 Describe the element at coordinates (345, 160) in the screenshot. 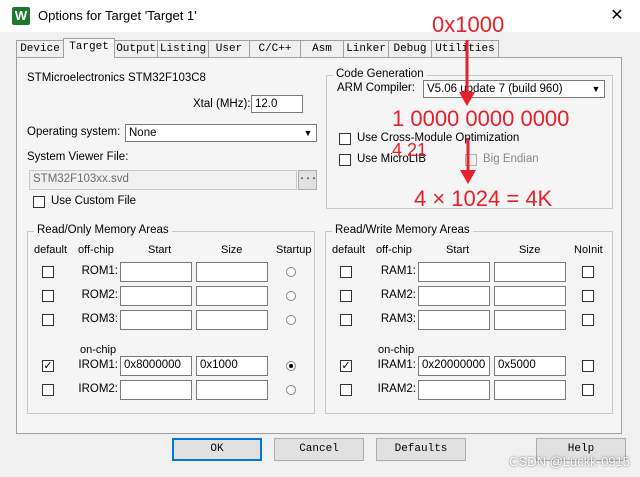

I see `microlib-checkbox` at that location.